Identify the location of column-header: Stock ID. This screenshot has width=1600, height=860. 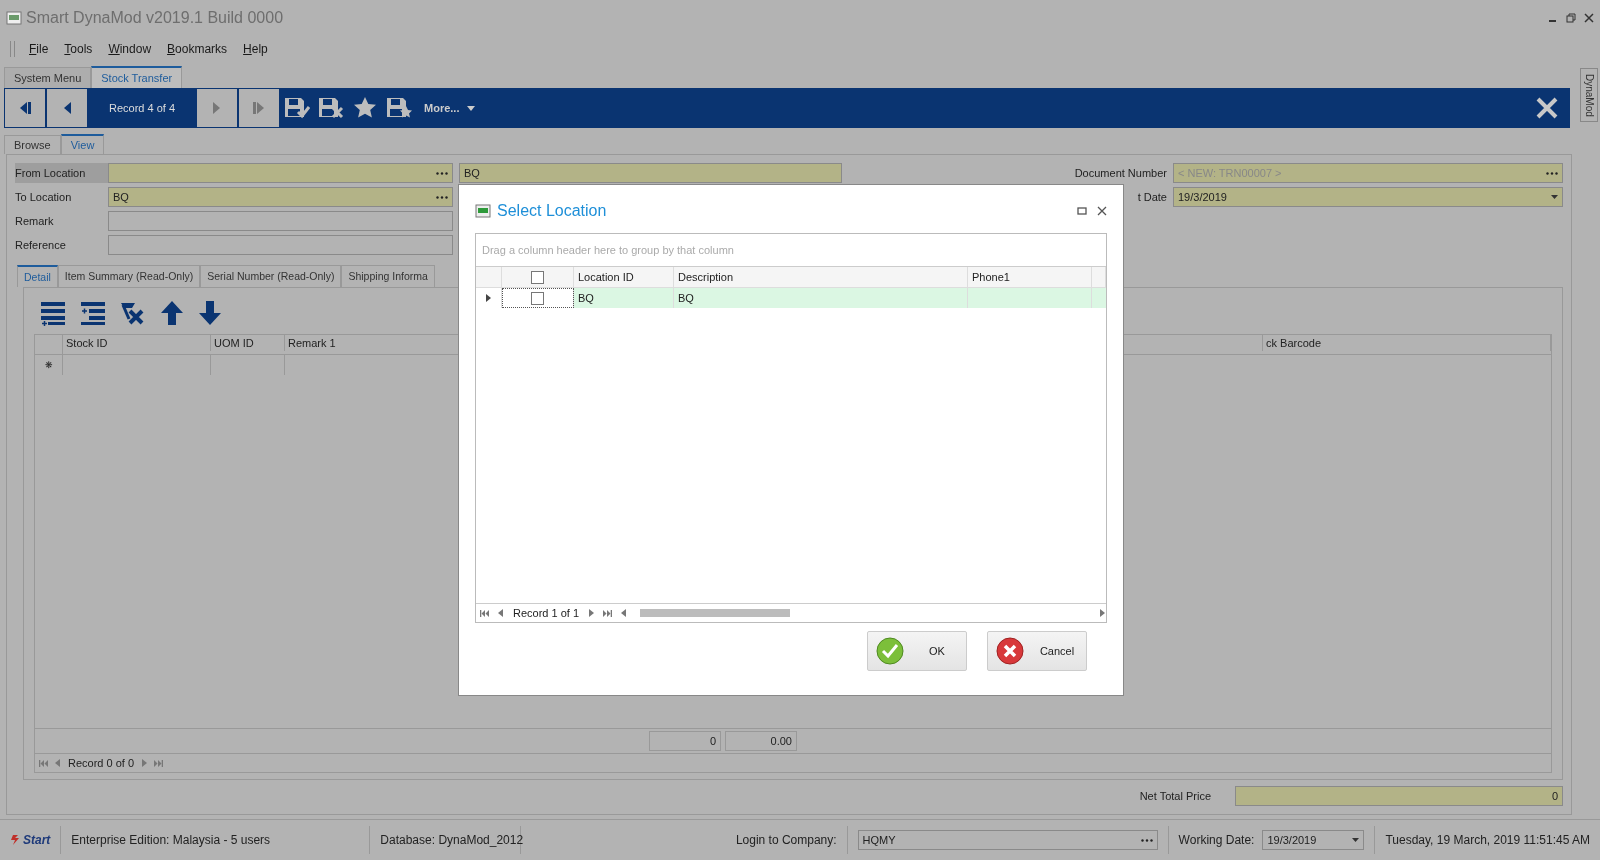
(137, 343).